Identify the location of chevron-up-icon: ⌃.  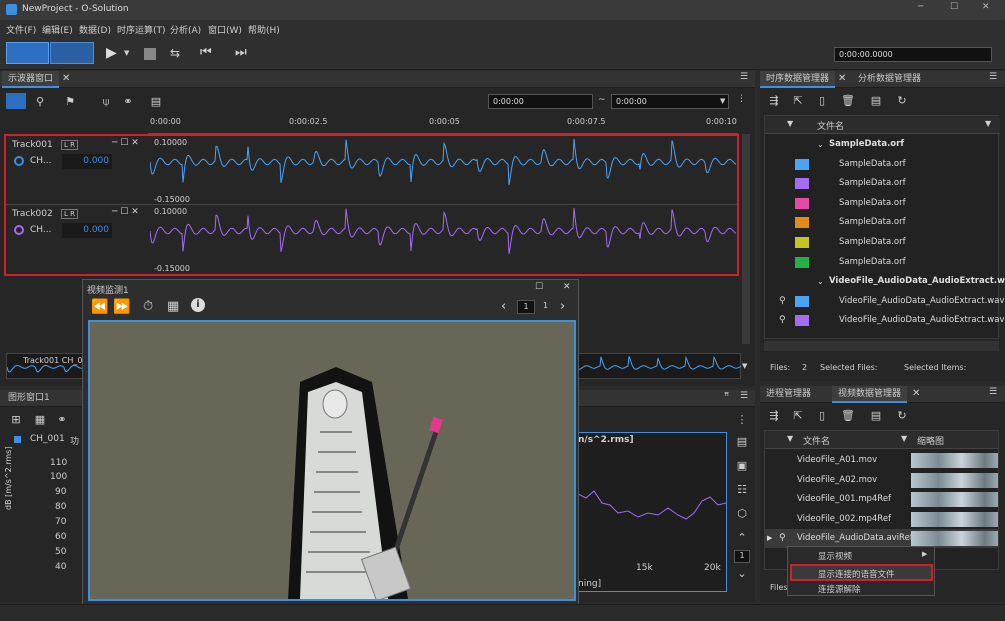
(742, 538).